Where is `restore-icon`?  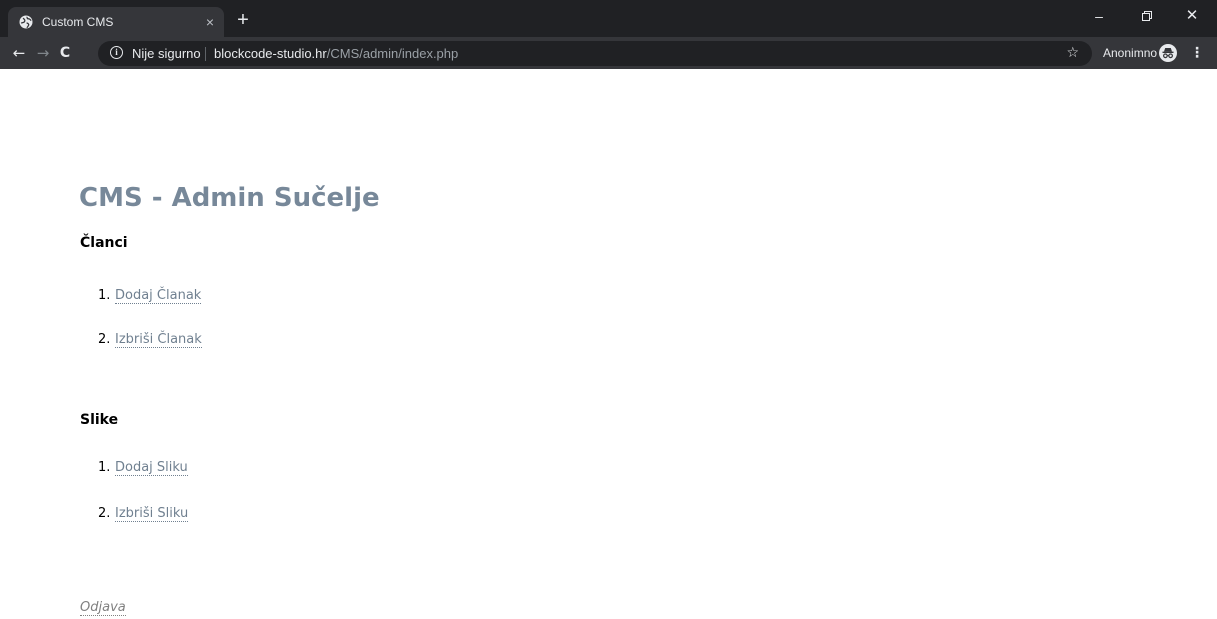
restore-icon is located at coordinates (1147, 15).